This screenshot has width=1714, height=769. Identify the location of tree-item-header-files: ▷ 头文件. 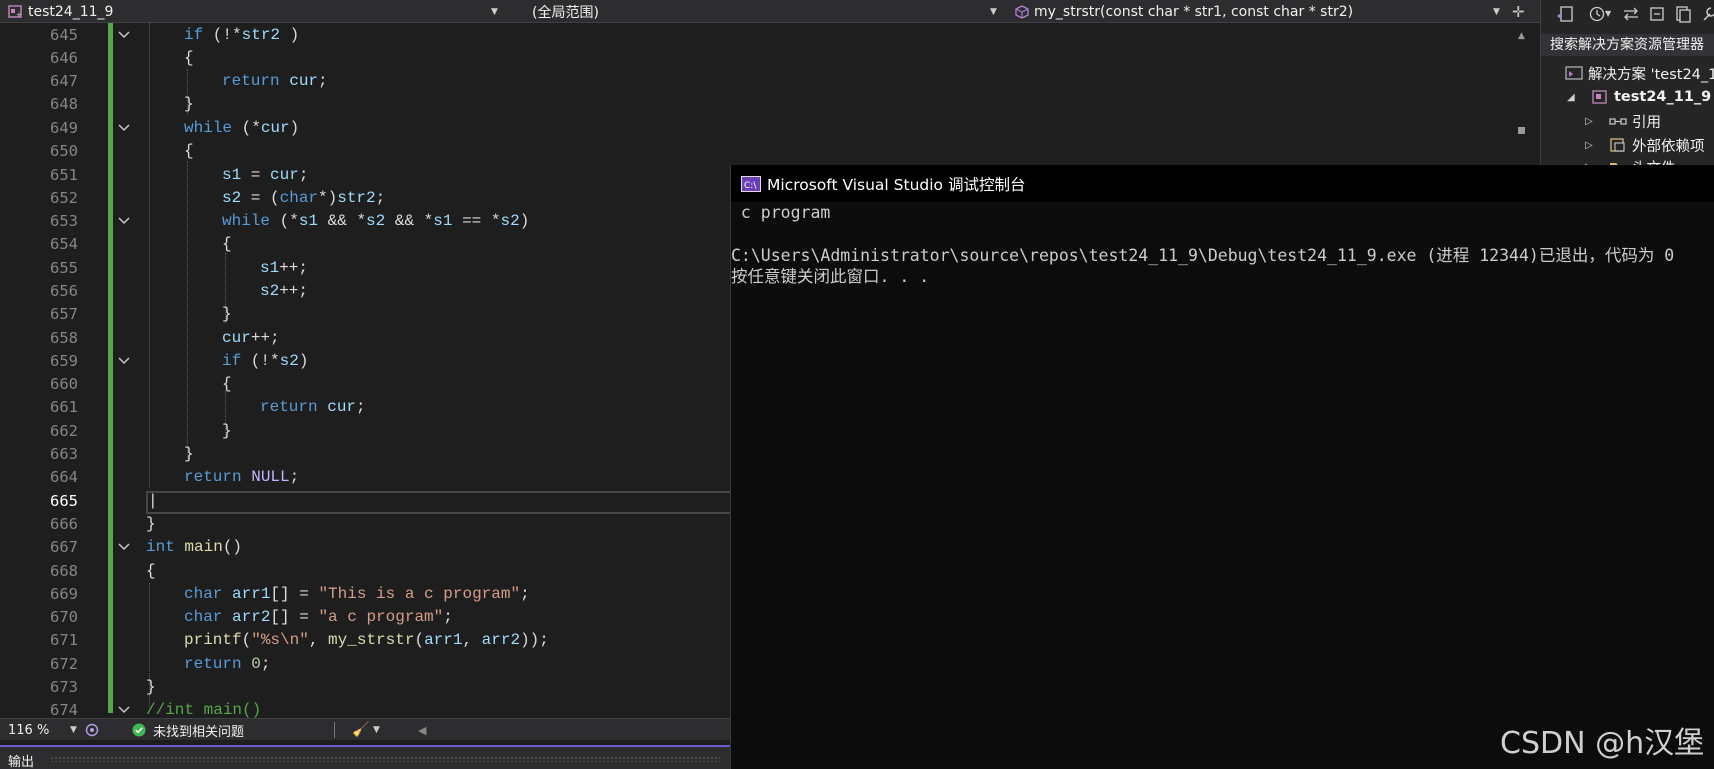
(1630, 160).